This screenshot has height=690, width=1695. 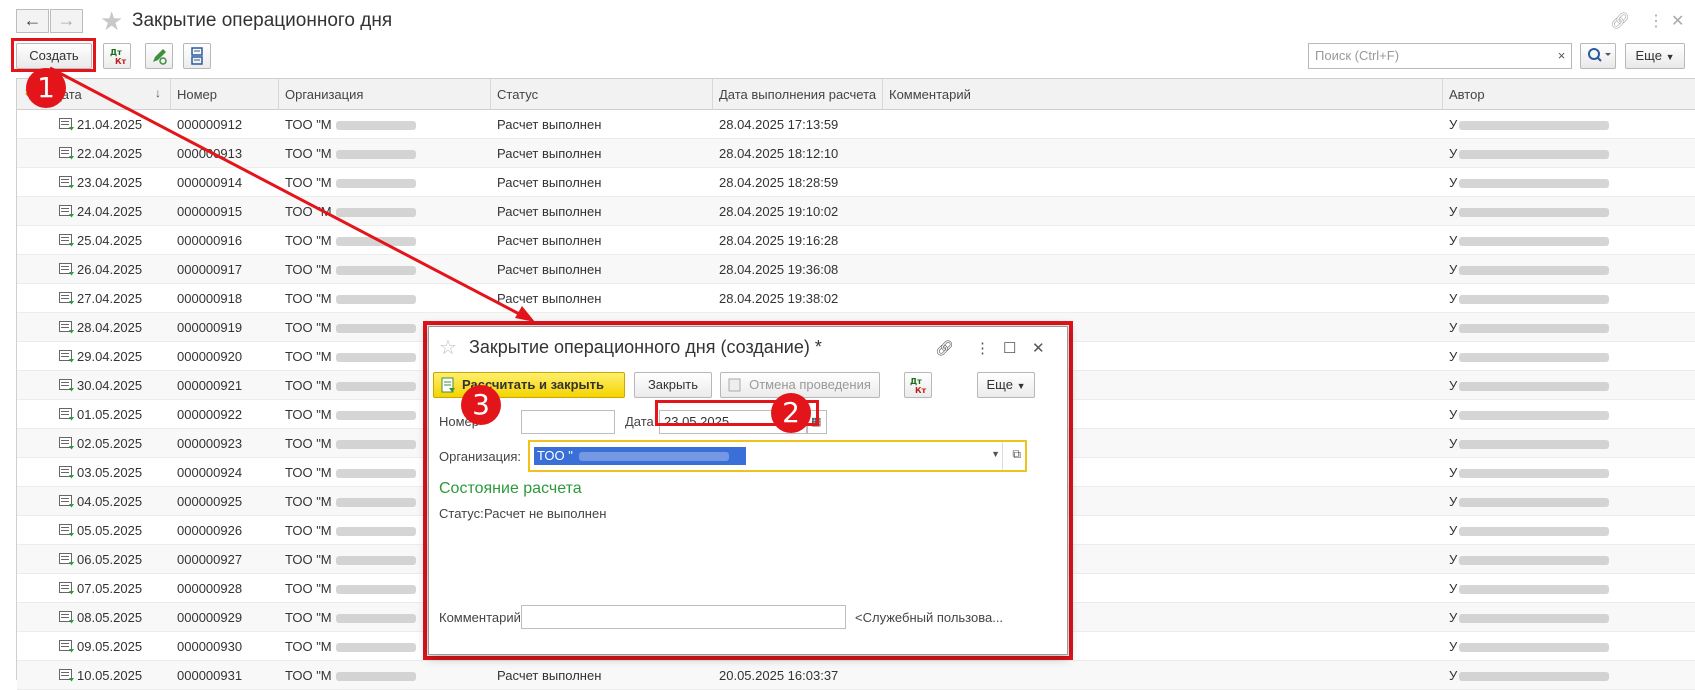 I want to click on dialog-title: Закрытие операционного дня (создание) *, so click(x=645, y=347).